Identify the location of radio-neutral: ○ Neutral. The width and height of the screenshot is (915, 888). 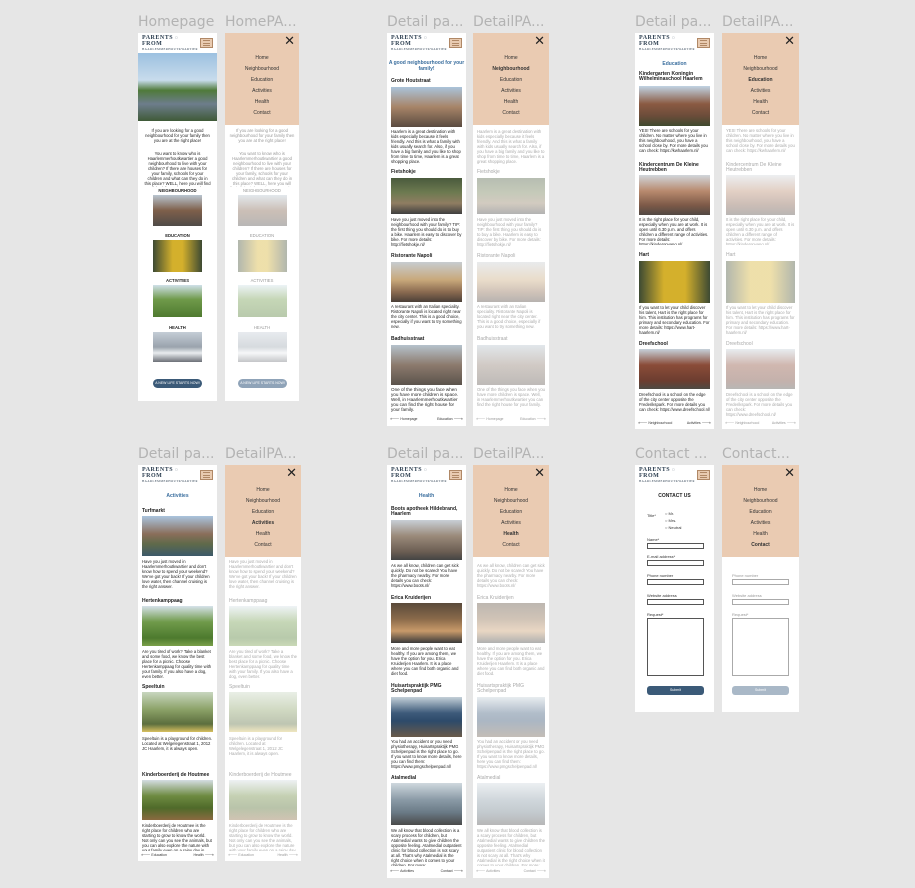
(673, 527).